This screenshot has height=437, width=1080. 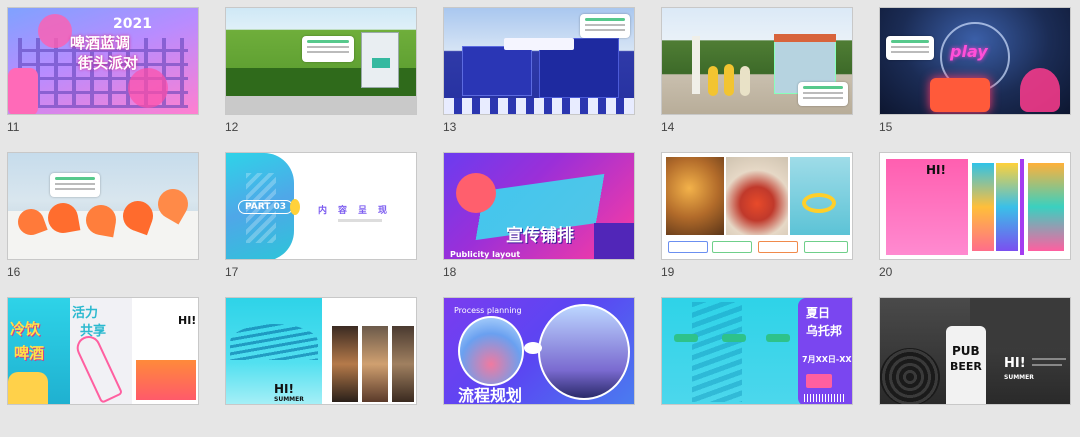 What do you see at coordinates (668, 272) in the screenshot?
I see `slide-number: 19` at bounding box center [668, 272].